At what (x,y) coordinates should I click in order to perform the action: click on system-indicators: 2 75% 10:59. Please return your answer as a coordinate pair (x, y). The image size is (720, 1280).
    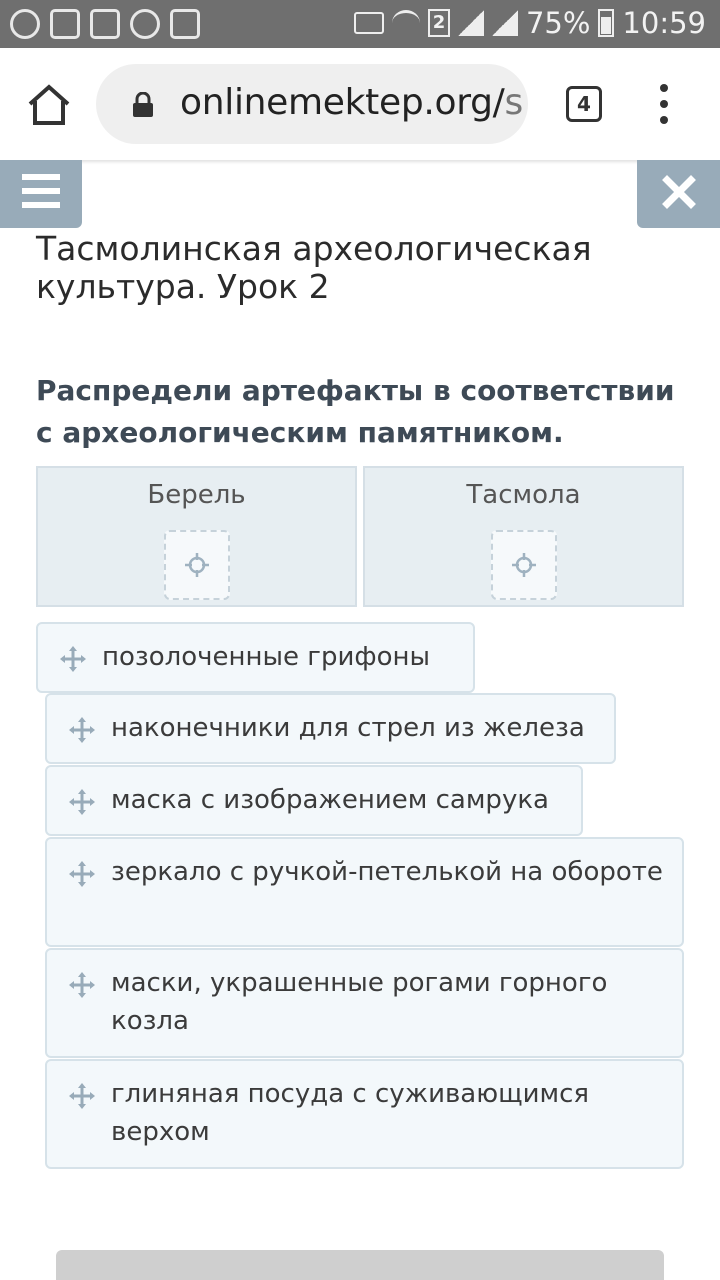
    Looking at the image, I should click on (529, 23).